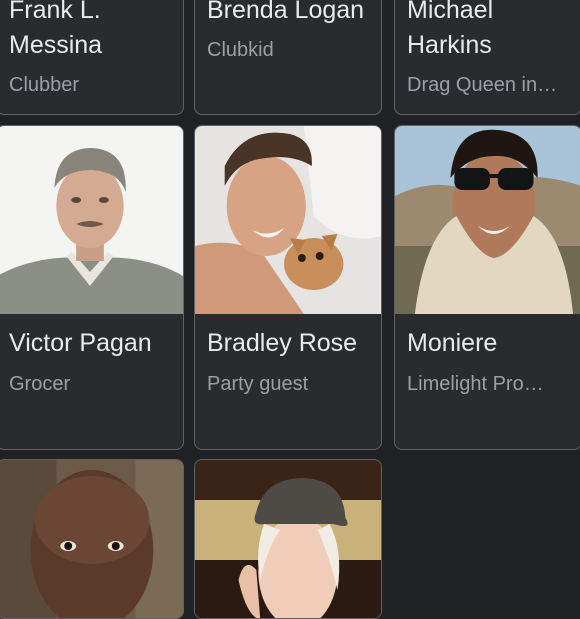  I want to click on person-role: Clubber, so click(44, 85).